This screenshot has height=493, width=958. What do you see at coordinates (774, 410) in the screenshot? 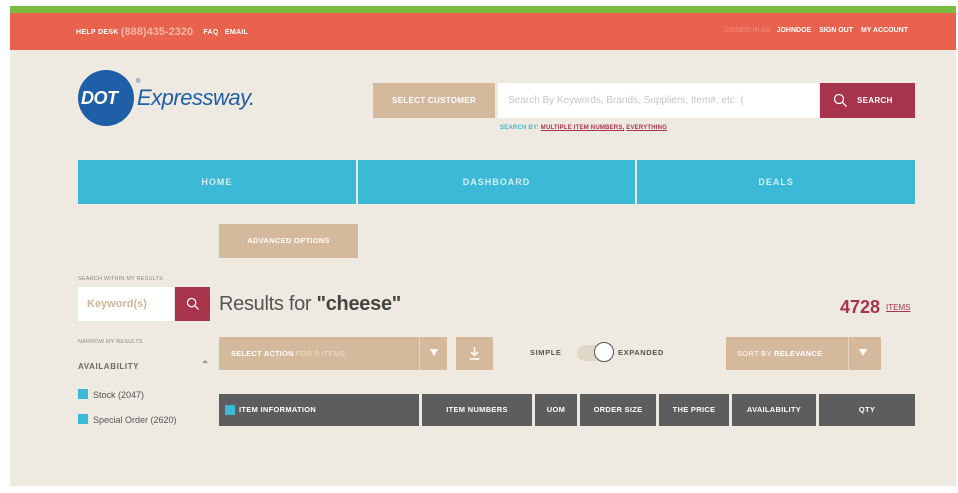
I see `col-availability: AVAILABILITY` at bounding box center [774, 410].